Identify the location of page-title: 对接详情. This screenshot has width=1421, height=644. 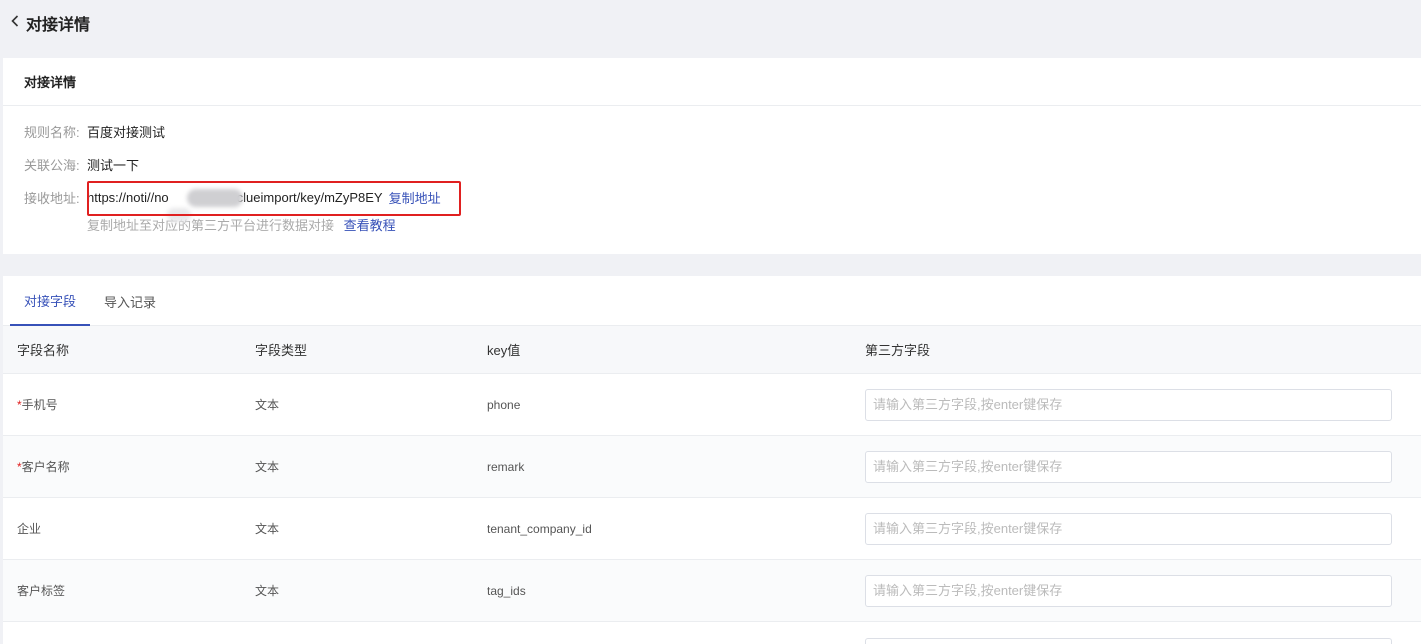
(58, 25).